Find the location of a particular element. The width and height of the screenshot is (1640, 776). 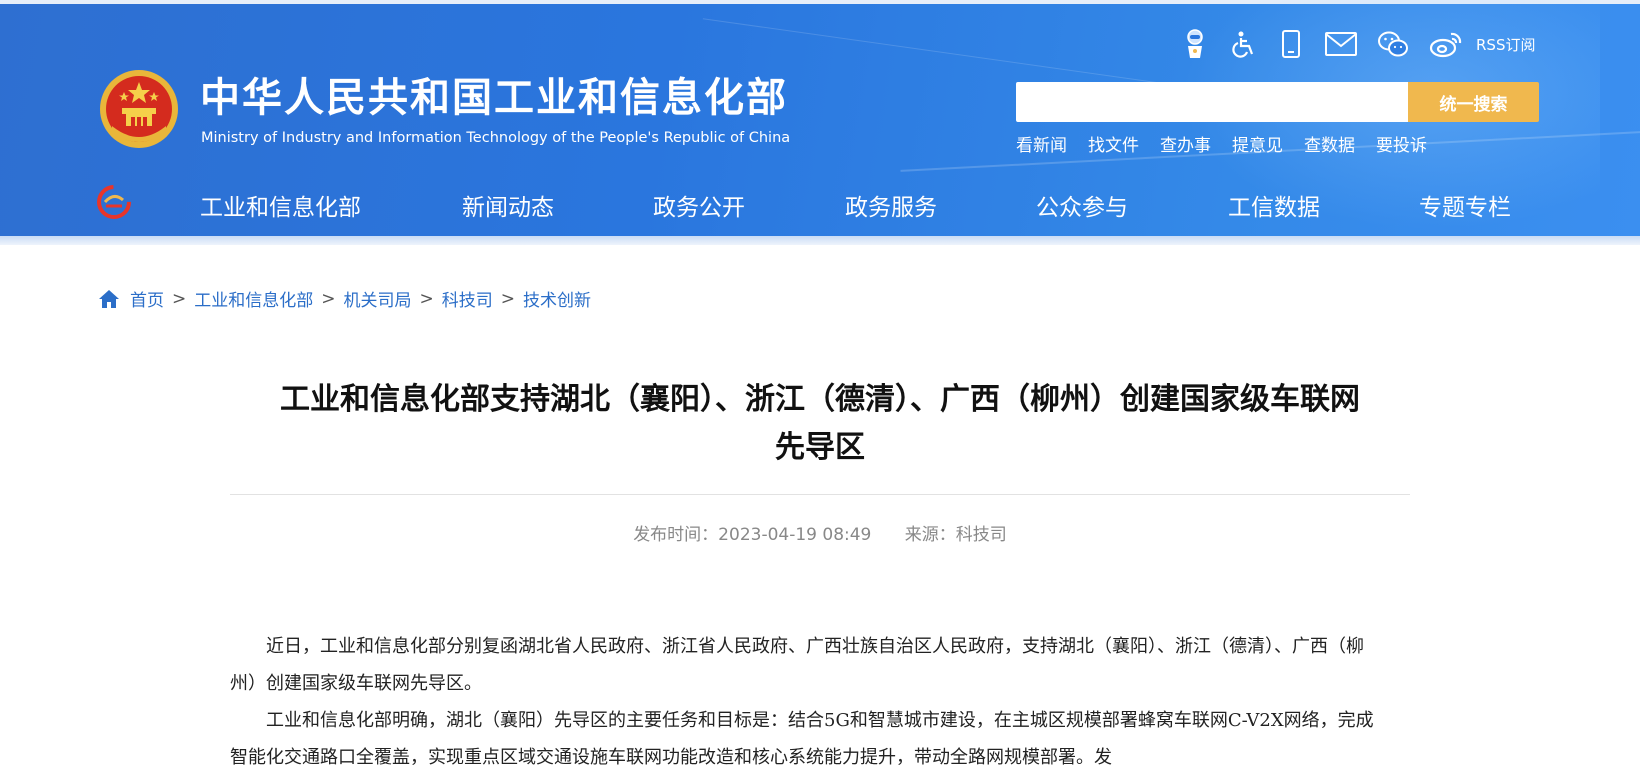

nav-item-ministry: 工业和信息化部 is located at coordinates (280, 205).